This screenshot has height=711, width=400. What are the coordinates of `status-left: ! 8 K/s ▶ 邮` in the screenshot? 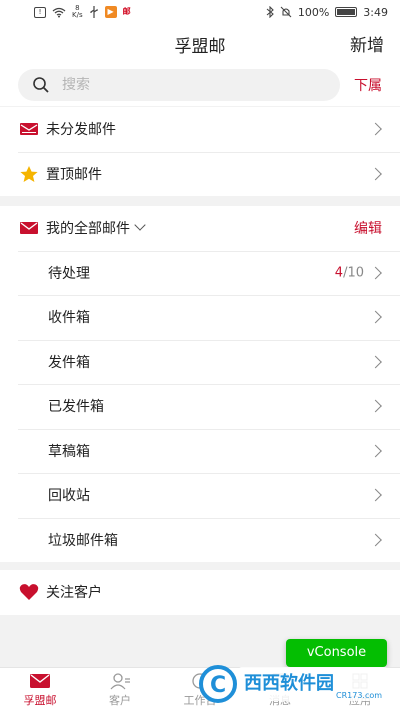 It's located at (84, 12).